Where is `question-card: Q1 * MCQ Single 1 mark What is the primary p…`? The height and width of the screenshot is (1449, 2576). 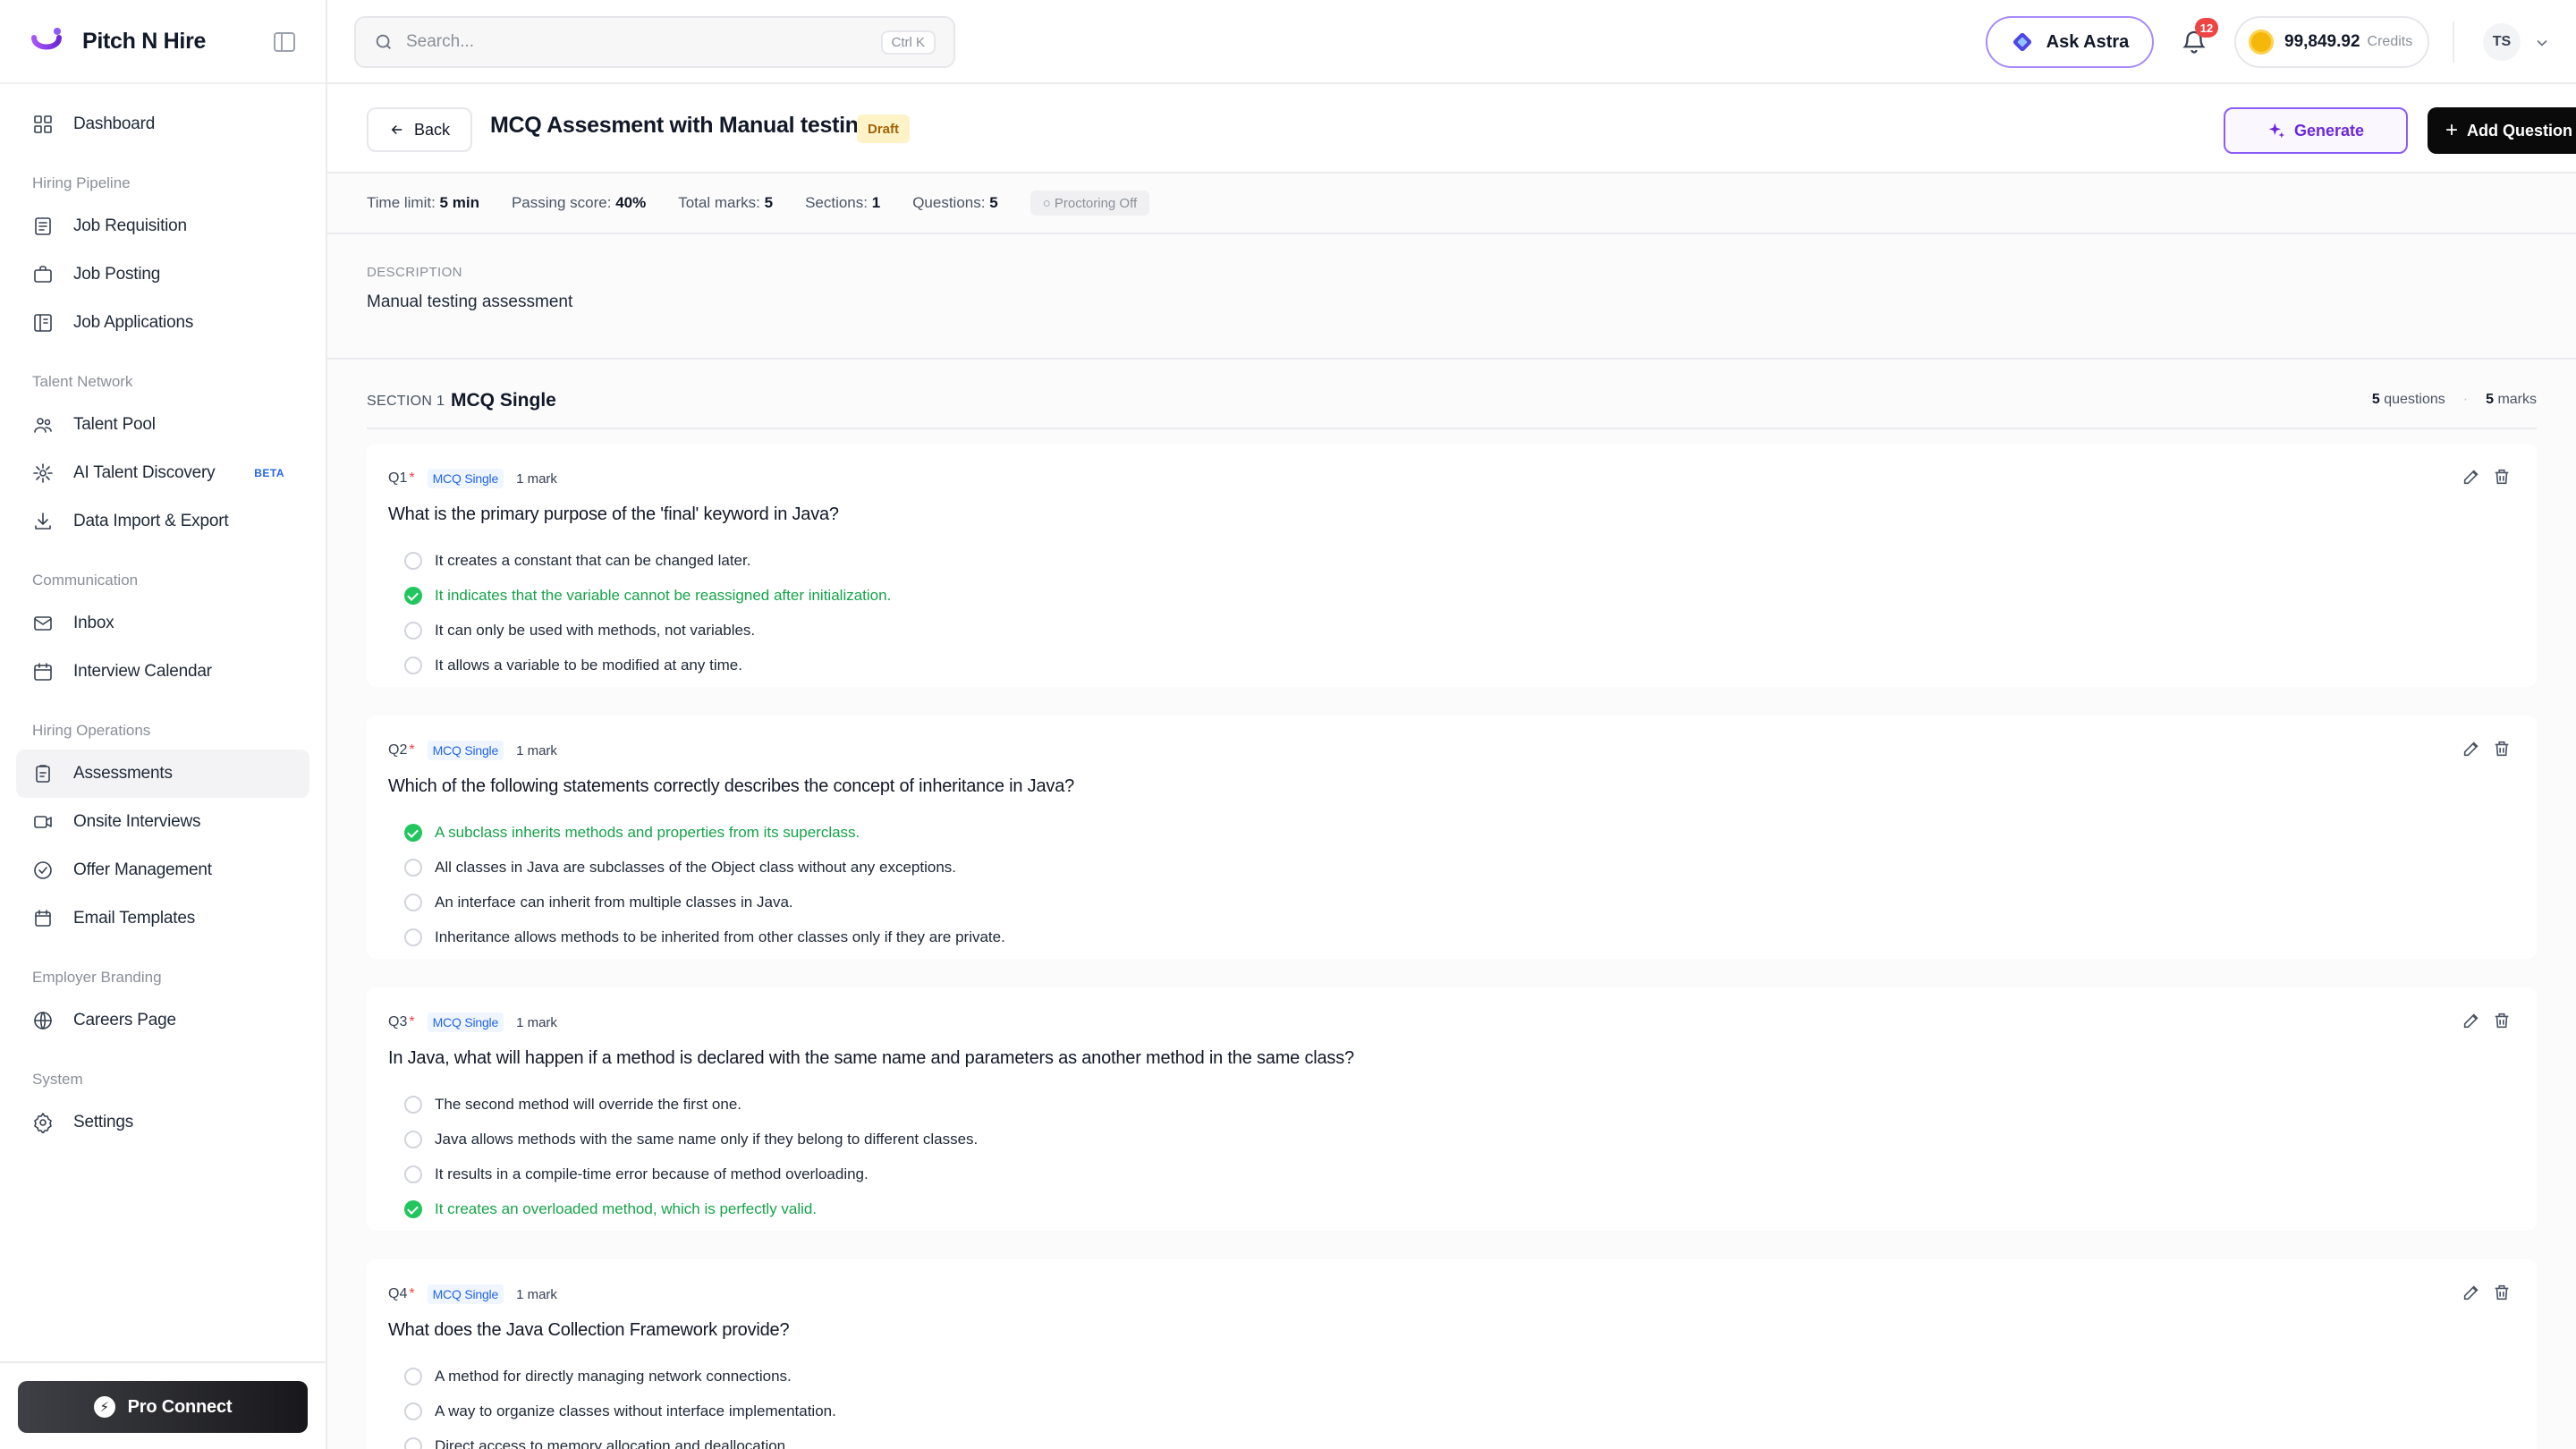 question-card: Q1 * MCQ Single 1 mark What is the primary p… is located at coordinates (1452, 565).